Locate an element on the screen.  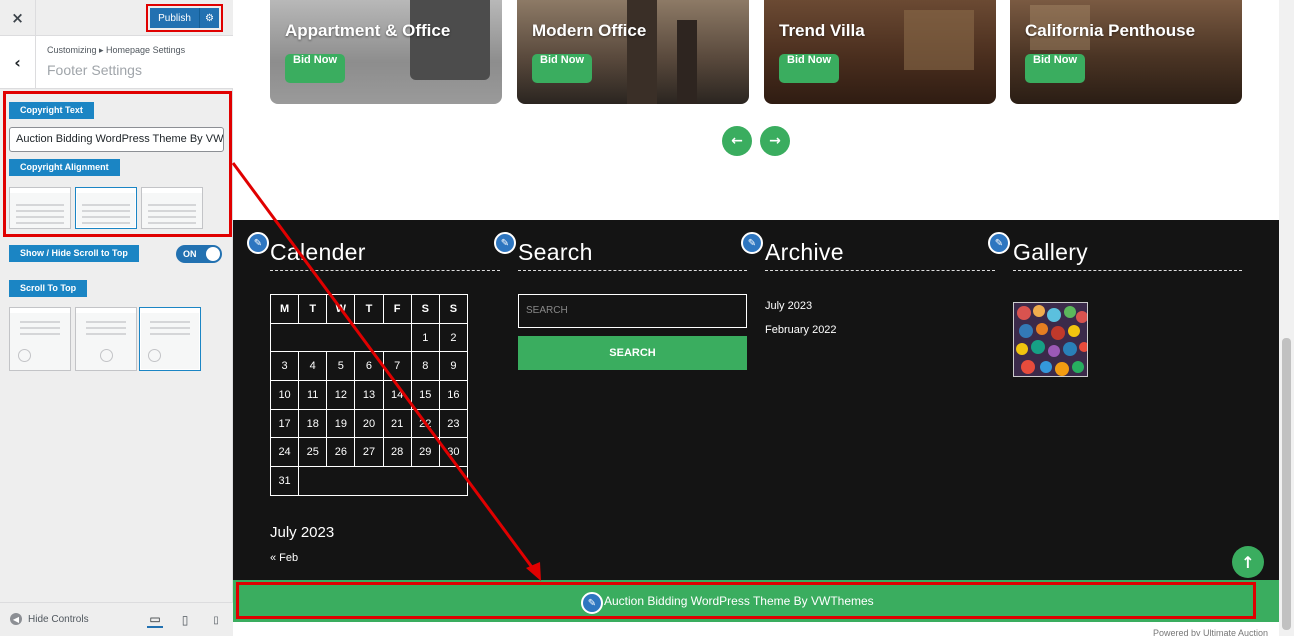
toggle-state: ON is located at coordinates (190, 254).